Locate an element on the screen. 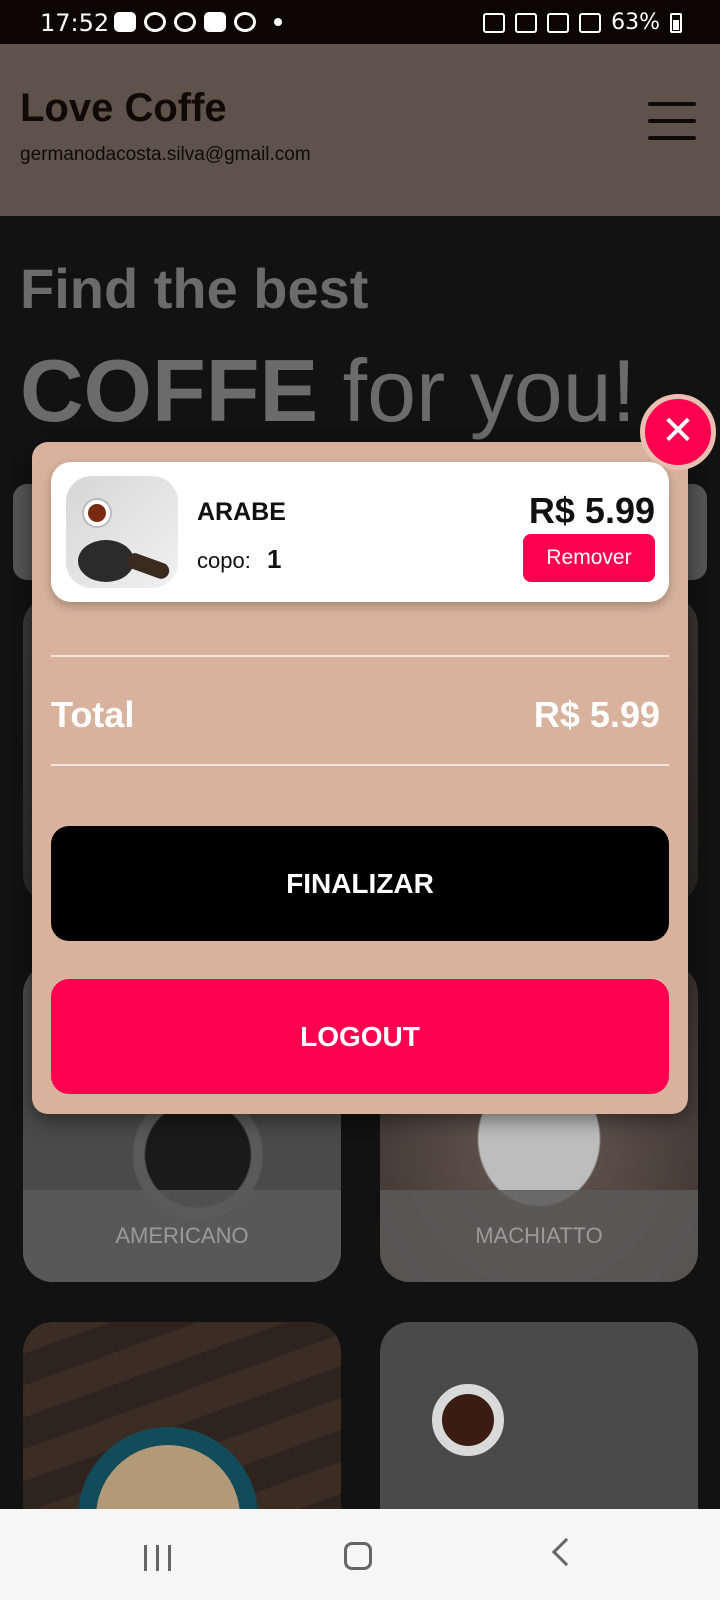 The width and height of the screenshot is (720, 1600). system-nav-bar is located at coordinates (360, 1554).